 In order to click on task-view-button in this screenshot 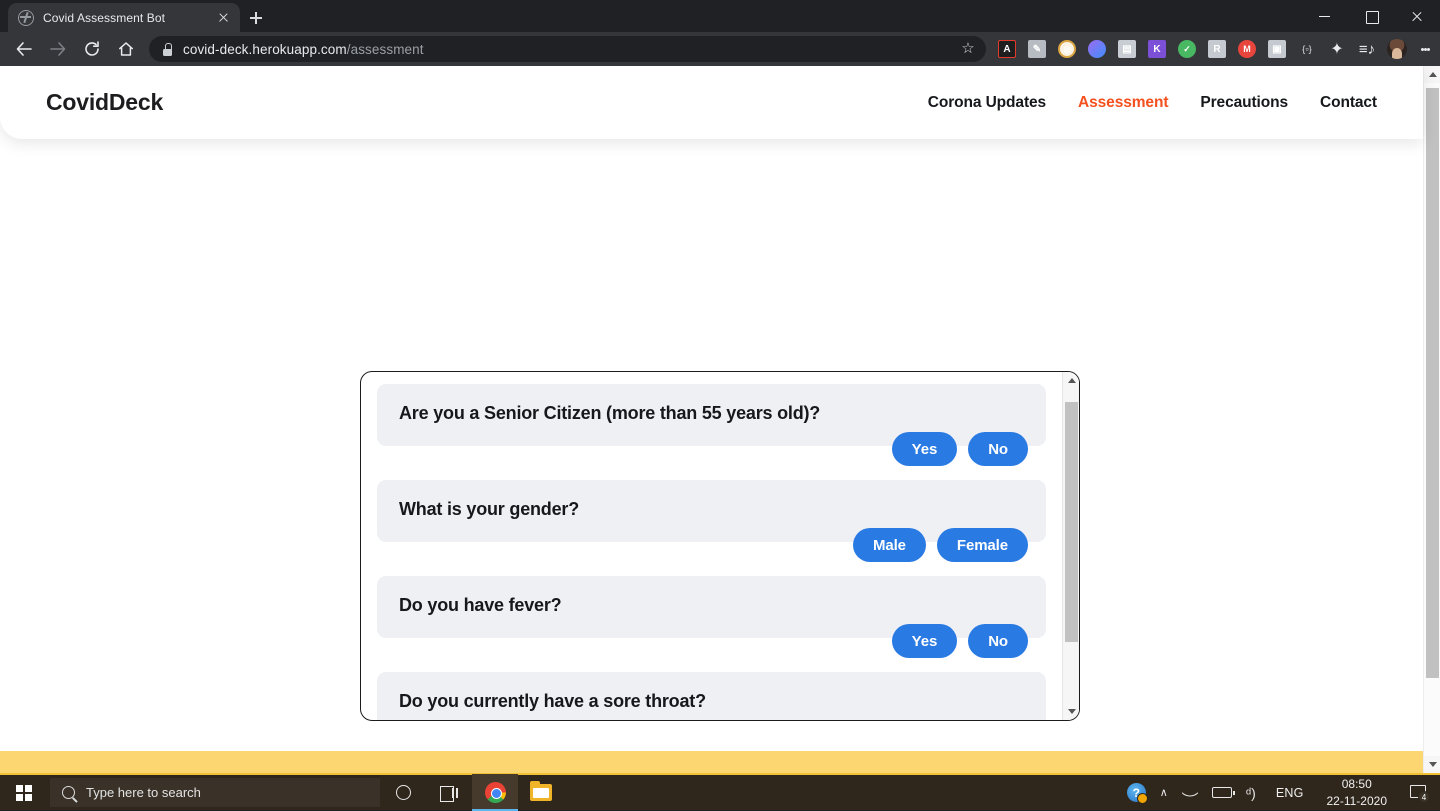, I will do `click(449, 792)`.